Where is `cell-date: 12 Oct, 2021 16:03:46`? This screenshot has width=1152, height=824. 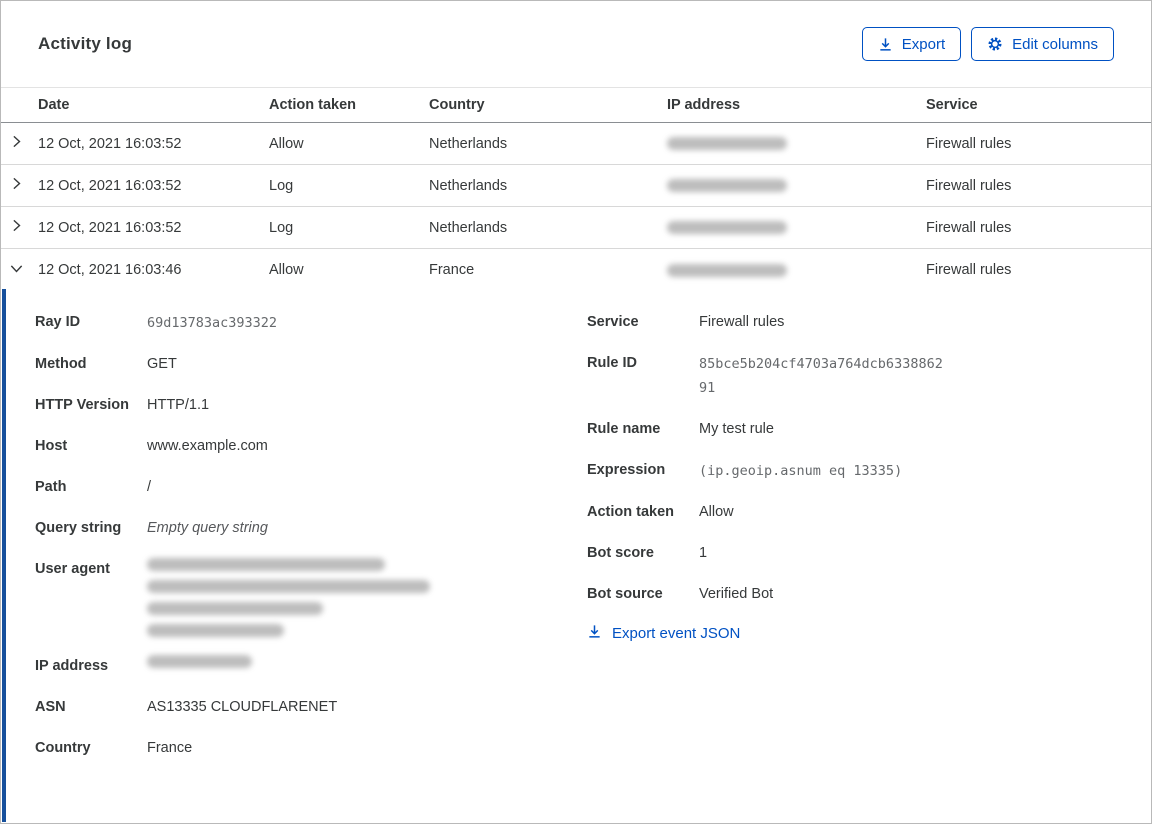
cell-date: 12 Oct, 2021 16:03:46 is located at coordinates (110, 270).